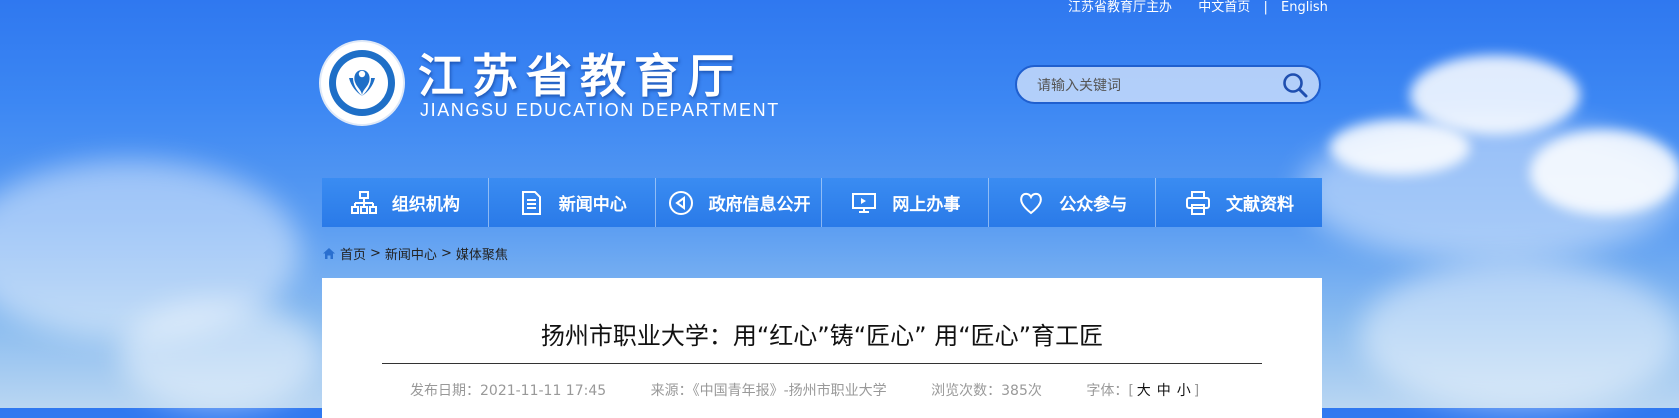 Image resolution: width=1679 pixels, height=418 pixels. Describe the element at coordinates (1120, 7) in the screenshot. I see `sponsor-text: 江苏省教育厅主办` at that location.